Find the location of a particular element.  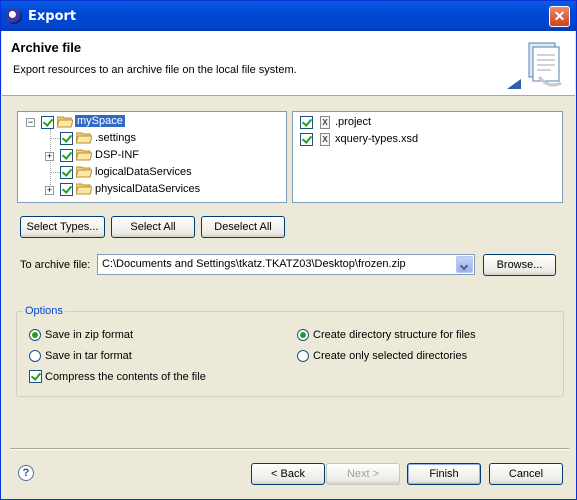

options-legend: Options is located at coordinates (44, 311).